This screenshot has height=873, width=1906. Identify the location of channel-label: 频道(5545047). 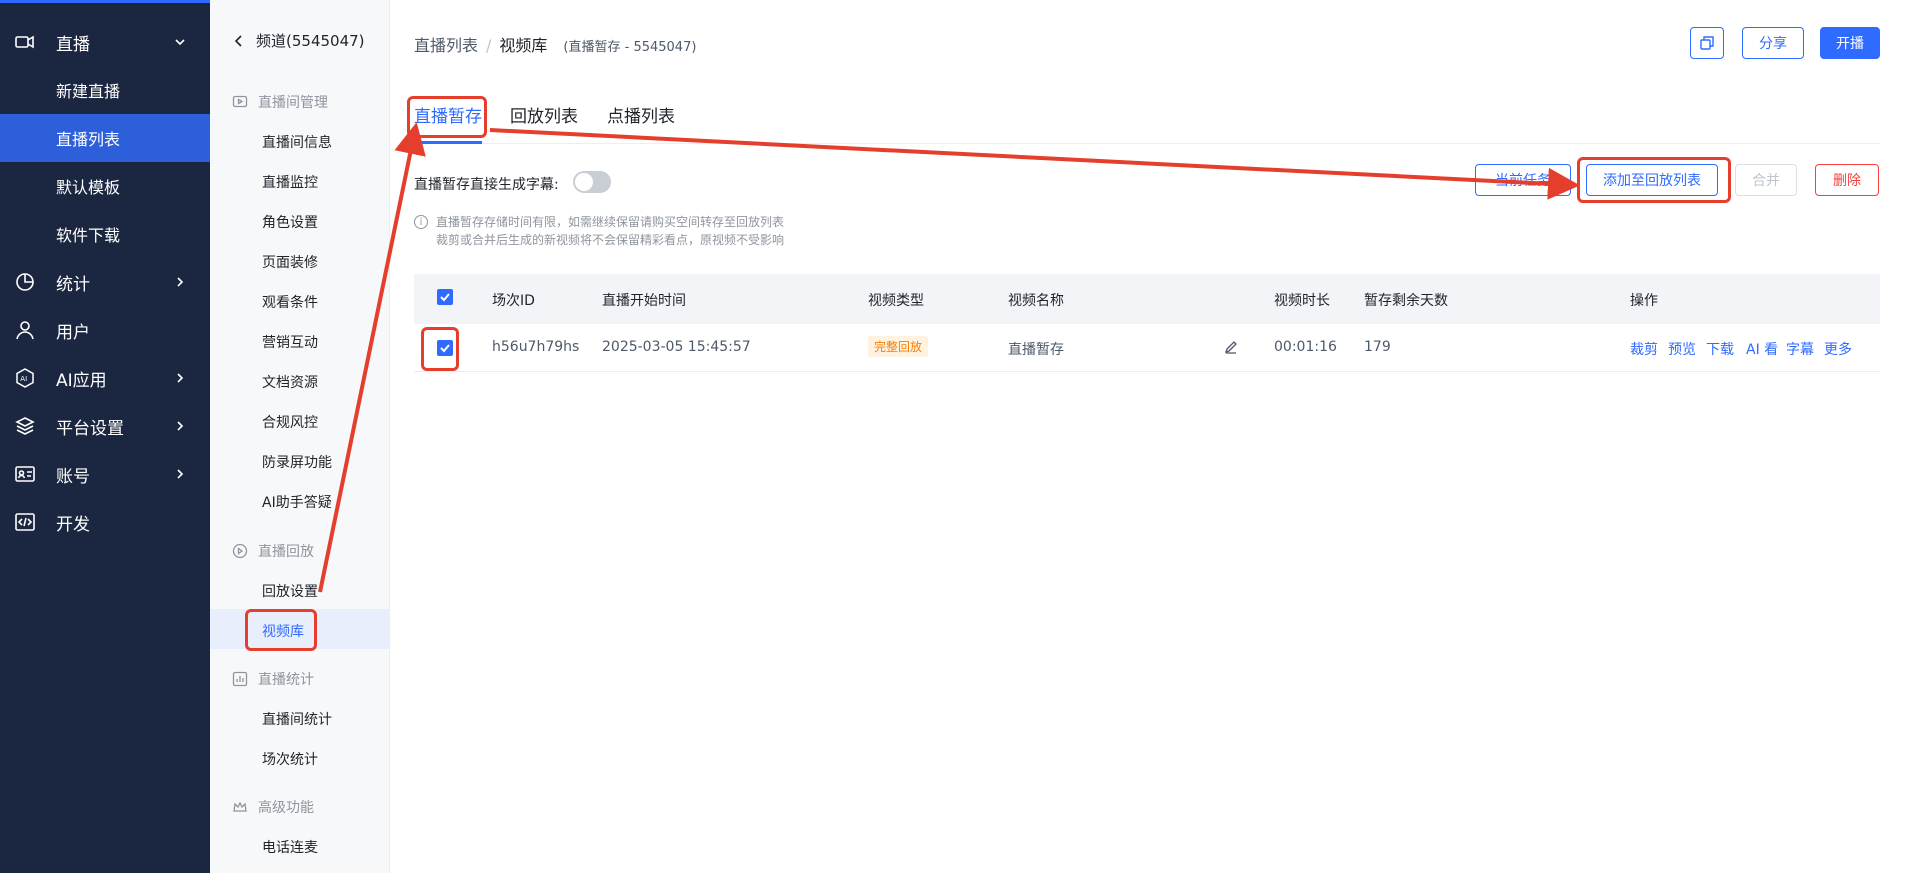
(310, 41).